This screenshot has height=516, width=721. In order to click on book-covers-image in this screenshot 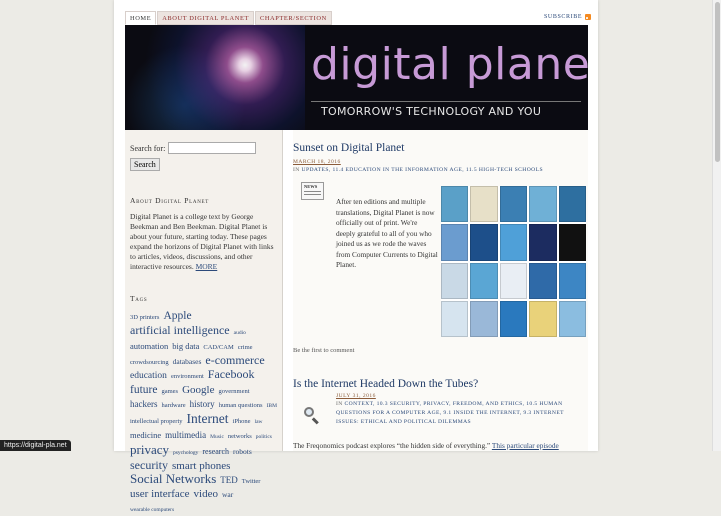, I will do `click(513, 261)`.